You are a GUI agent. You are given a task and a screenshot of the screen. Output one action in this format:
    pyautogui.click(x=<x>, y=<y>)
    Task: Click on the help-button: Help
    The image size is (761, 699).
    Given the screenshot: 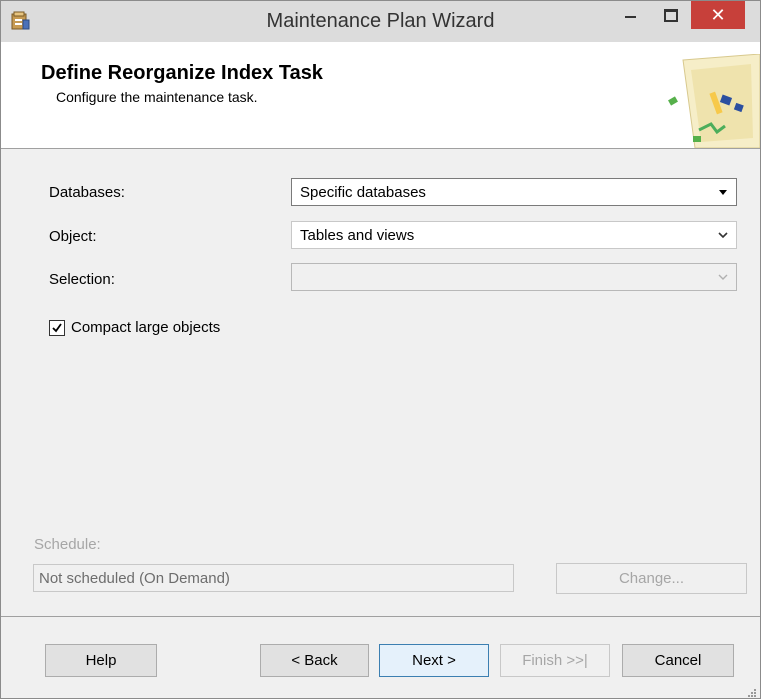 What is the action you would take?
    pyautogui.click(x=101, y=660)
    